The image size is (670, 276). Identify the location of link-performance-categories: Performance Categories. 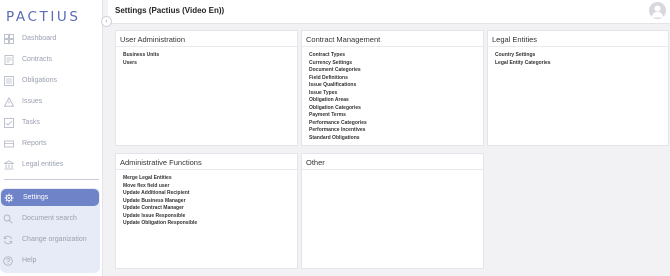
(338, 124).